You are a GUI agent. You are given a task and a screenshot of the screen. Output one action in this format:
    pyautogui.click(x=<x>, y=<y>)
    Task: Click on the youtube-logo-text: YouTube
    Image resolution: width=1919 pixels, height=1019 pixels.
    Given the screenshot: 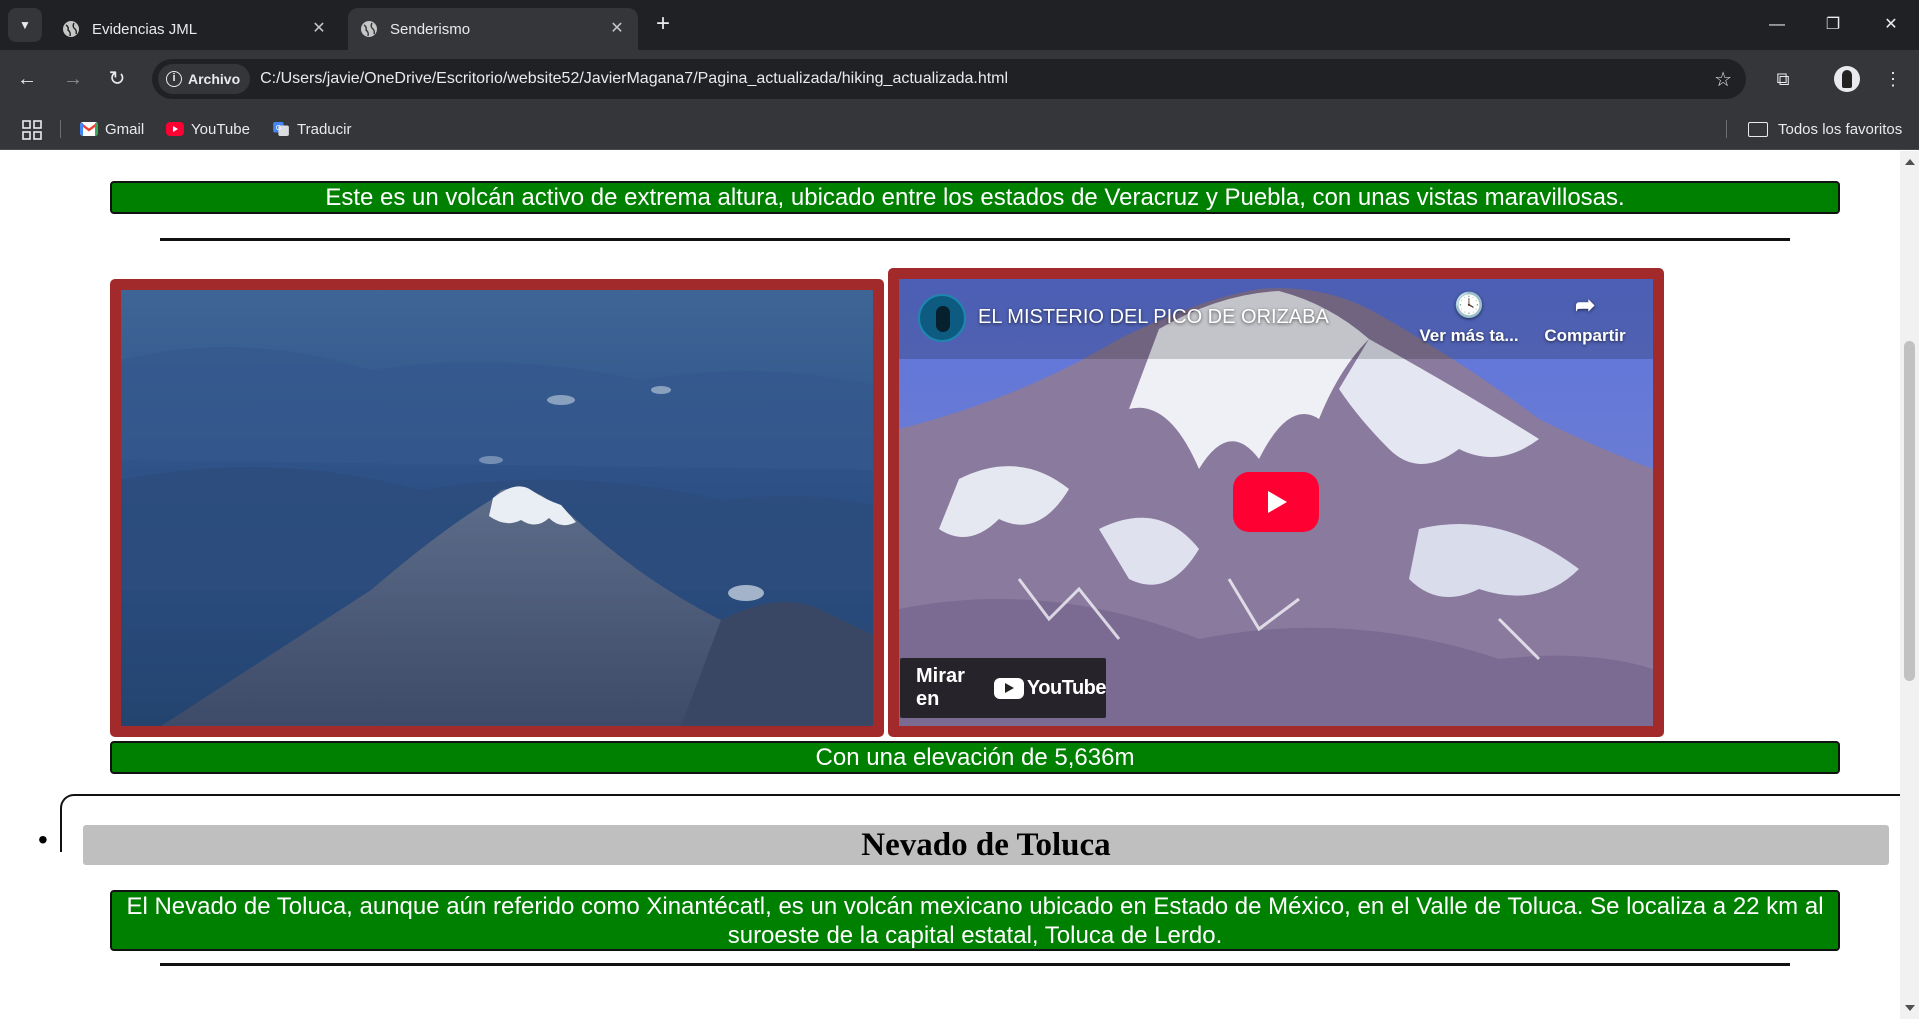 What is the action you would take?
    pyautogui.click(x=1066, y=687)
    